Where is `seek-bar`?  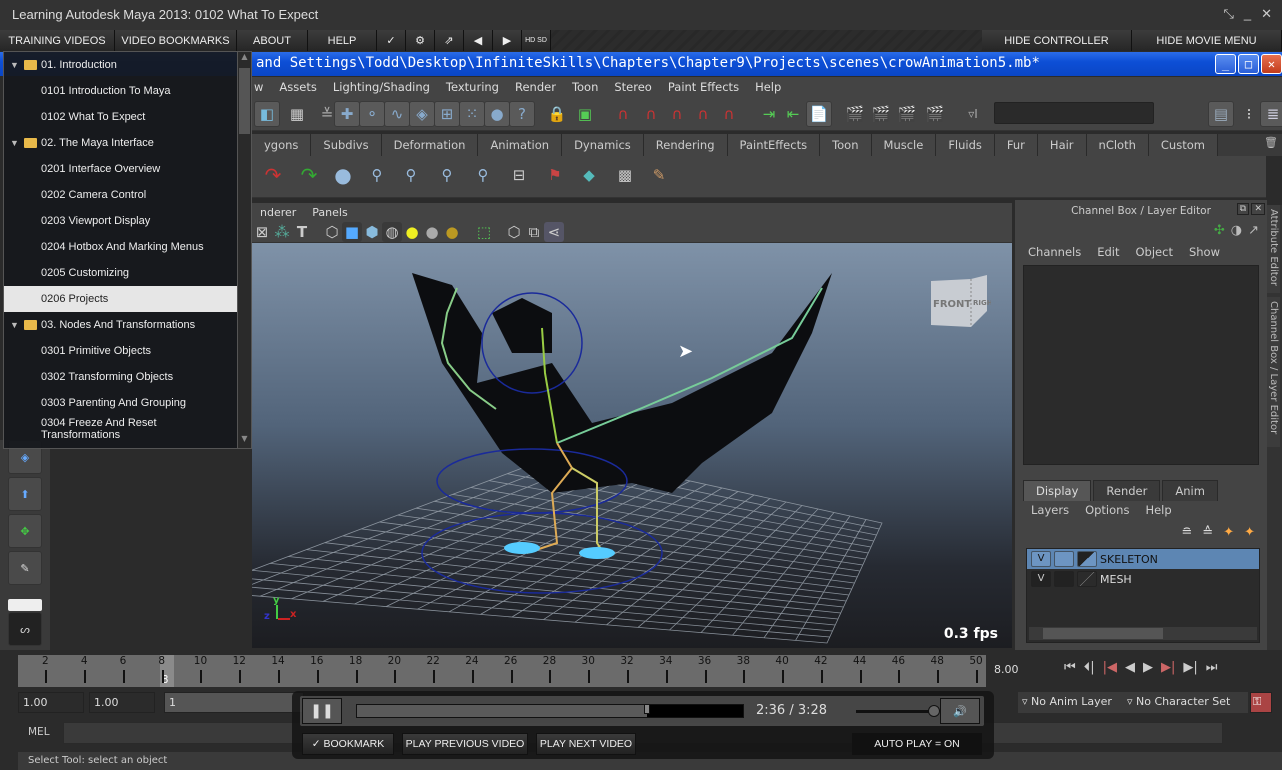 seek-bar is located at coordinates (550, 711).